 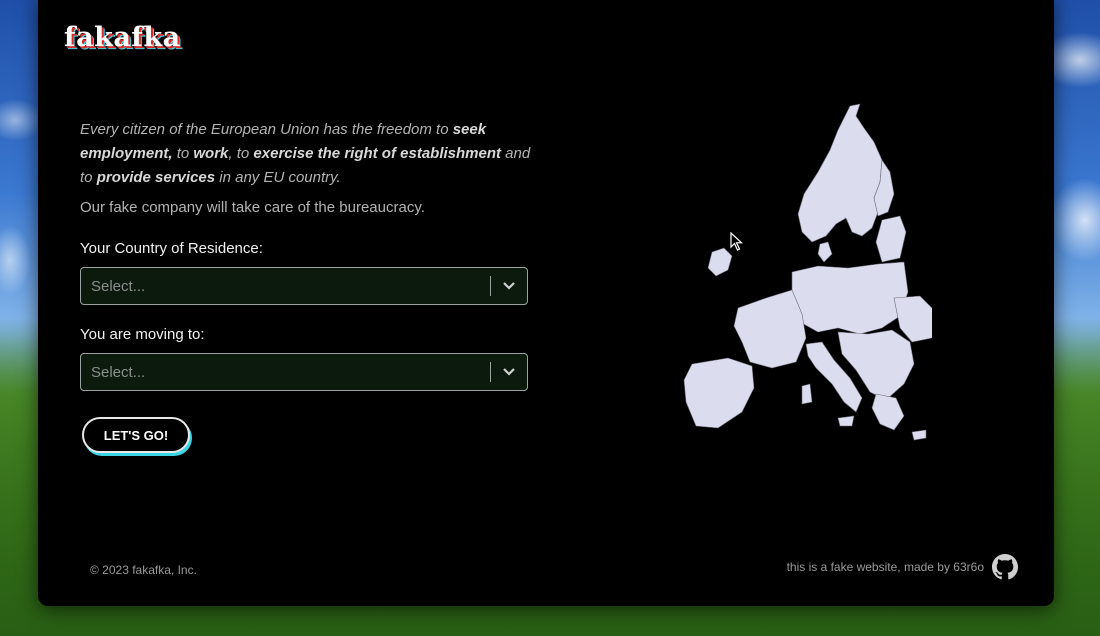 I want to click on mouse-cursor-icon, so click(x=737, y=241).